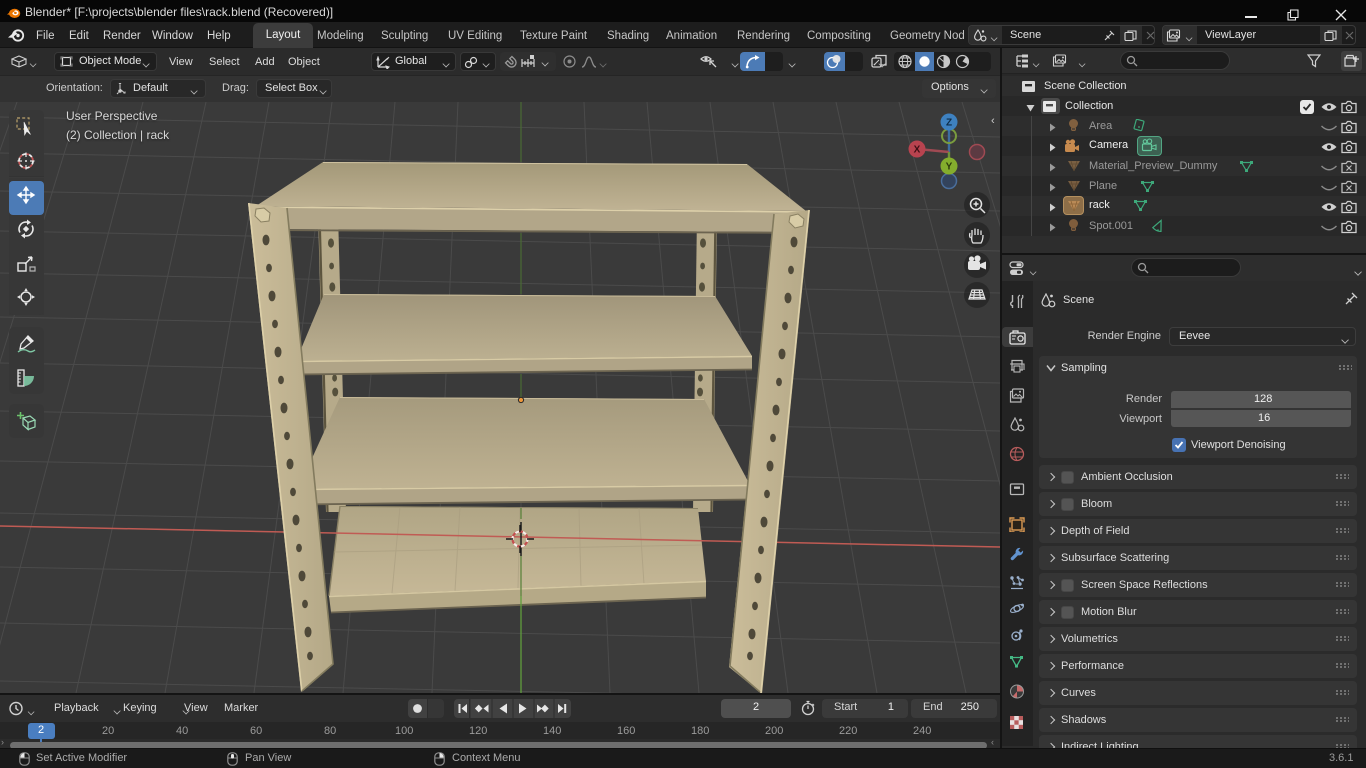 Image resolution: width=1366 pixels, height=768 pixels. Describe the element at coordinates (917, 150) in the screenshot. I see `svg-text: X` at that location.